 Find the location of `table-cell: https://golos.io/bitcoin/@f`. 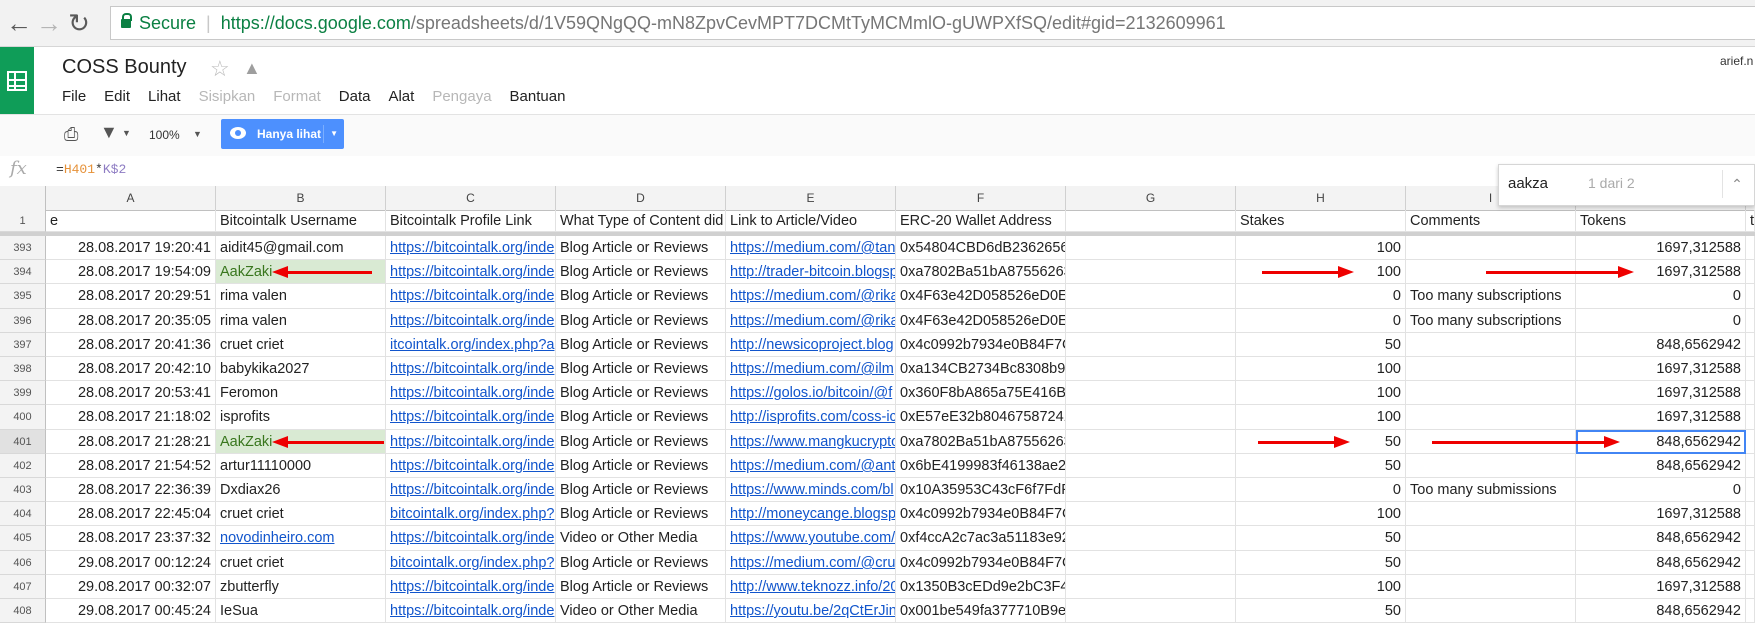

table-cell: https://golos.io/bitcoin/@f is located at coordinates (811, 393).